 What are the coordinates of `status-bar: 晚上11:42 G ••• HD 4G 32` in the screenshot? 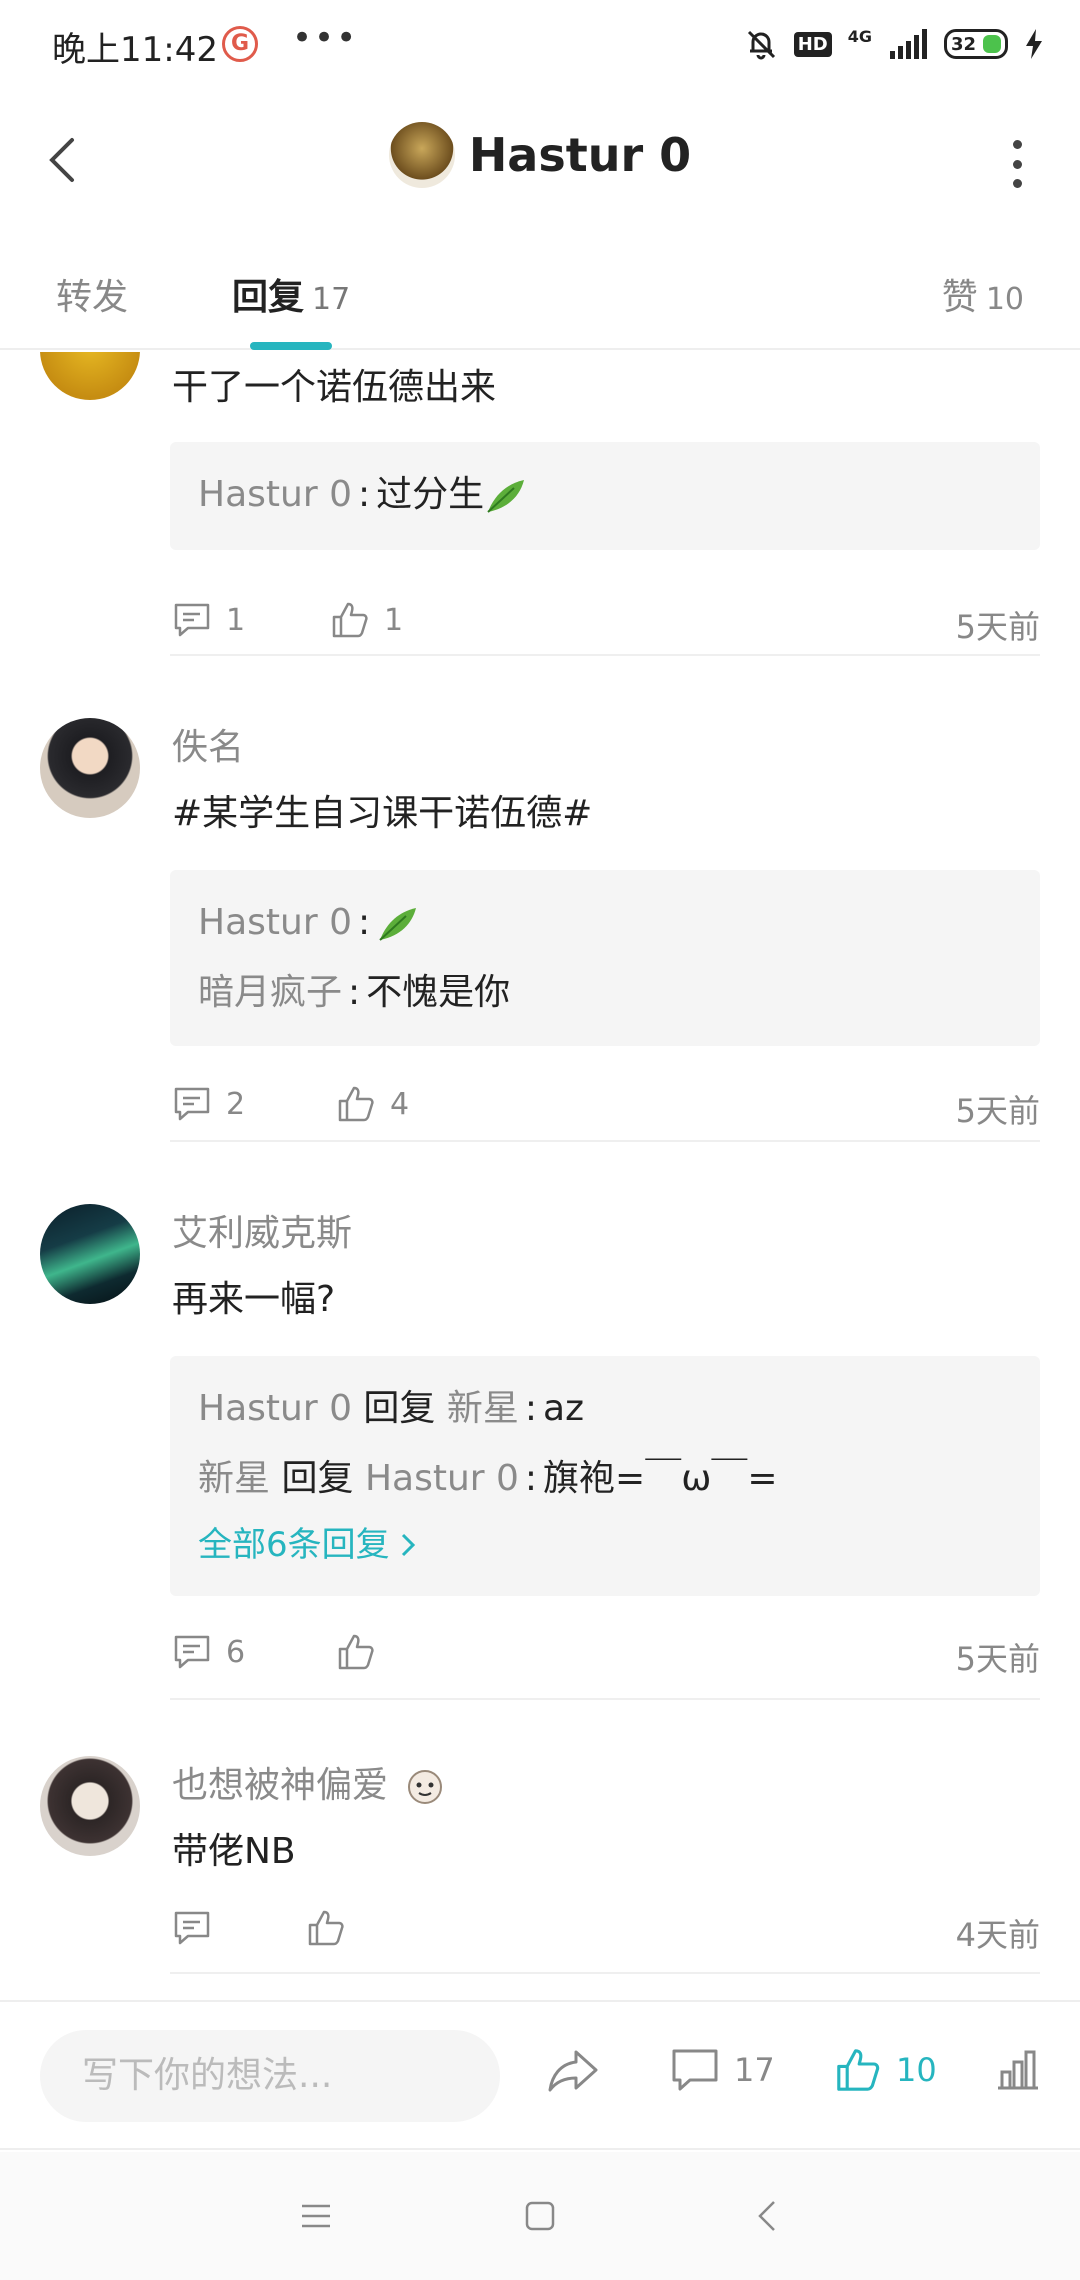 It's located at (540, 44).